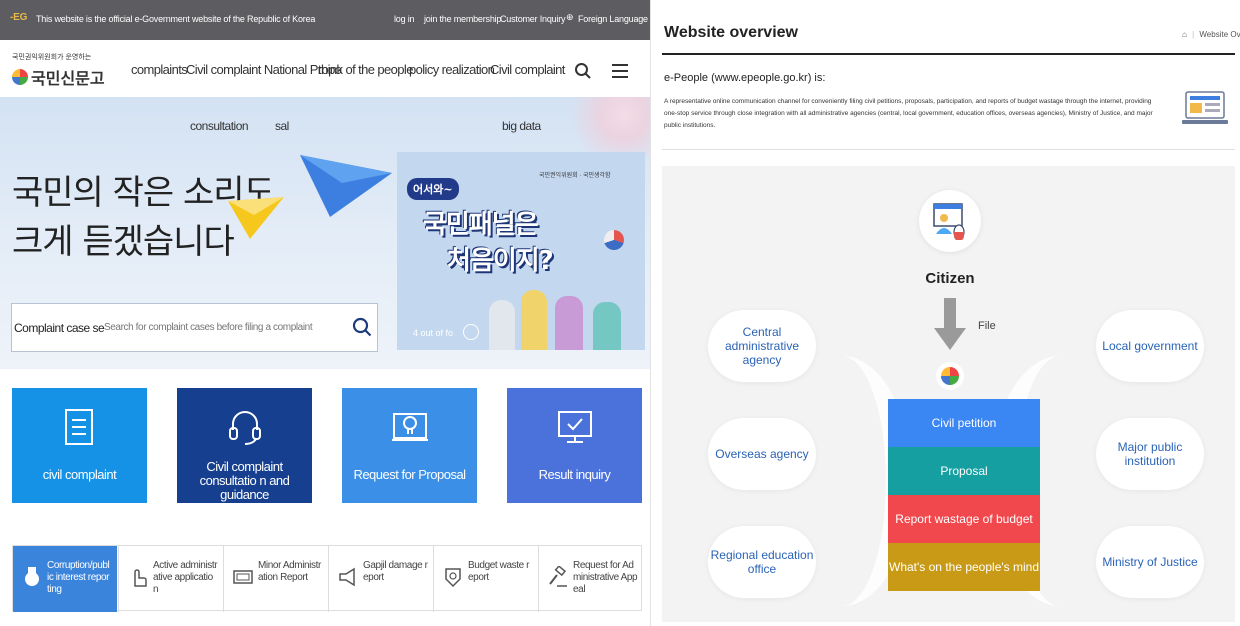  I want to click on shortcut-administrative-appeal: Request for Ad ministrative App eal, so click(590, 579).